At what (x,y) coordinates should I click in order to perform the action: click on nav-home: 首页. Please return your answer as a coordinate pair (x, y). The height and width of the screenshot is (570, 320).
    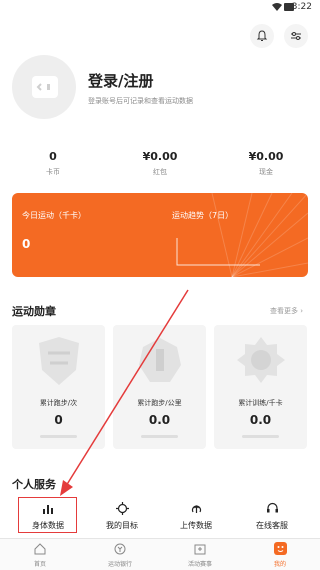
    Looking at the image, I should click on (40, 554).